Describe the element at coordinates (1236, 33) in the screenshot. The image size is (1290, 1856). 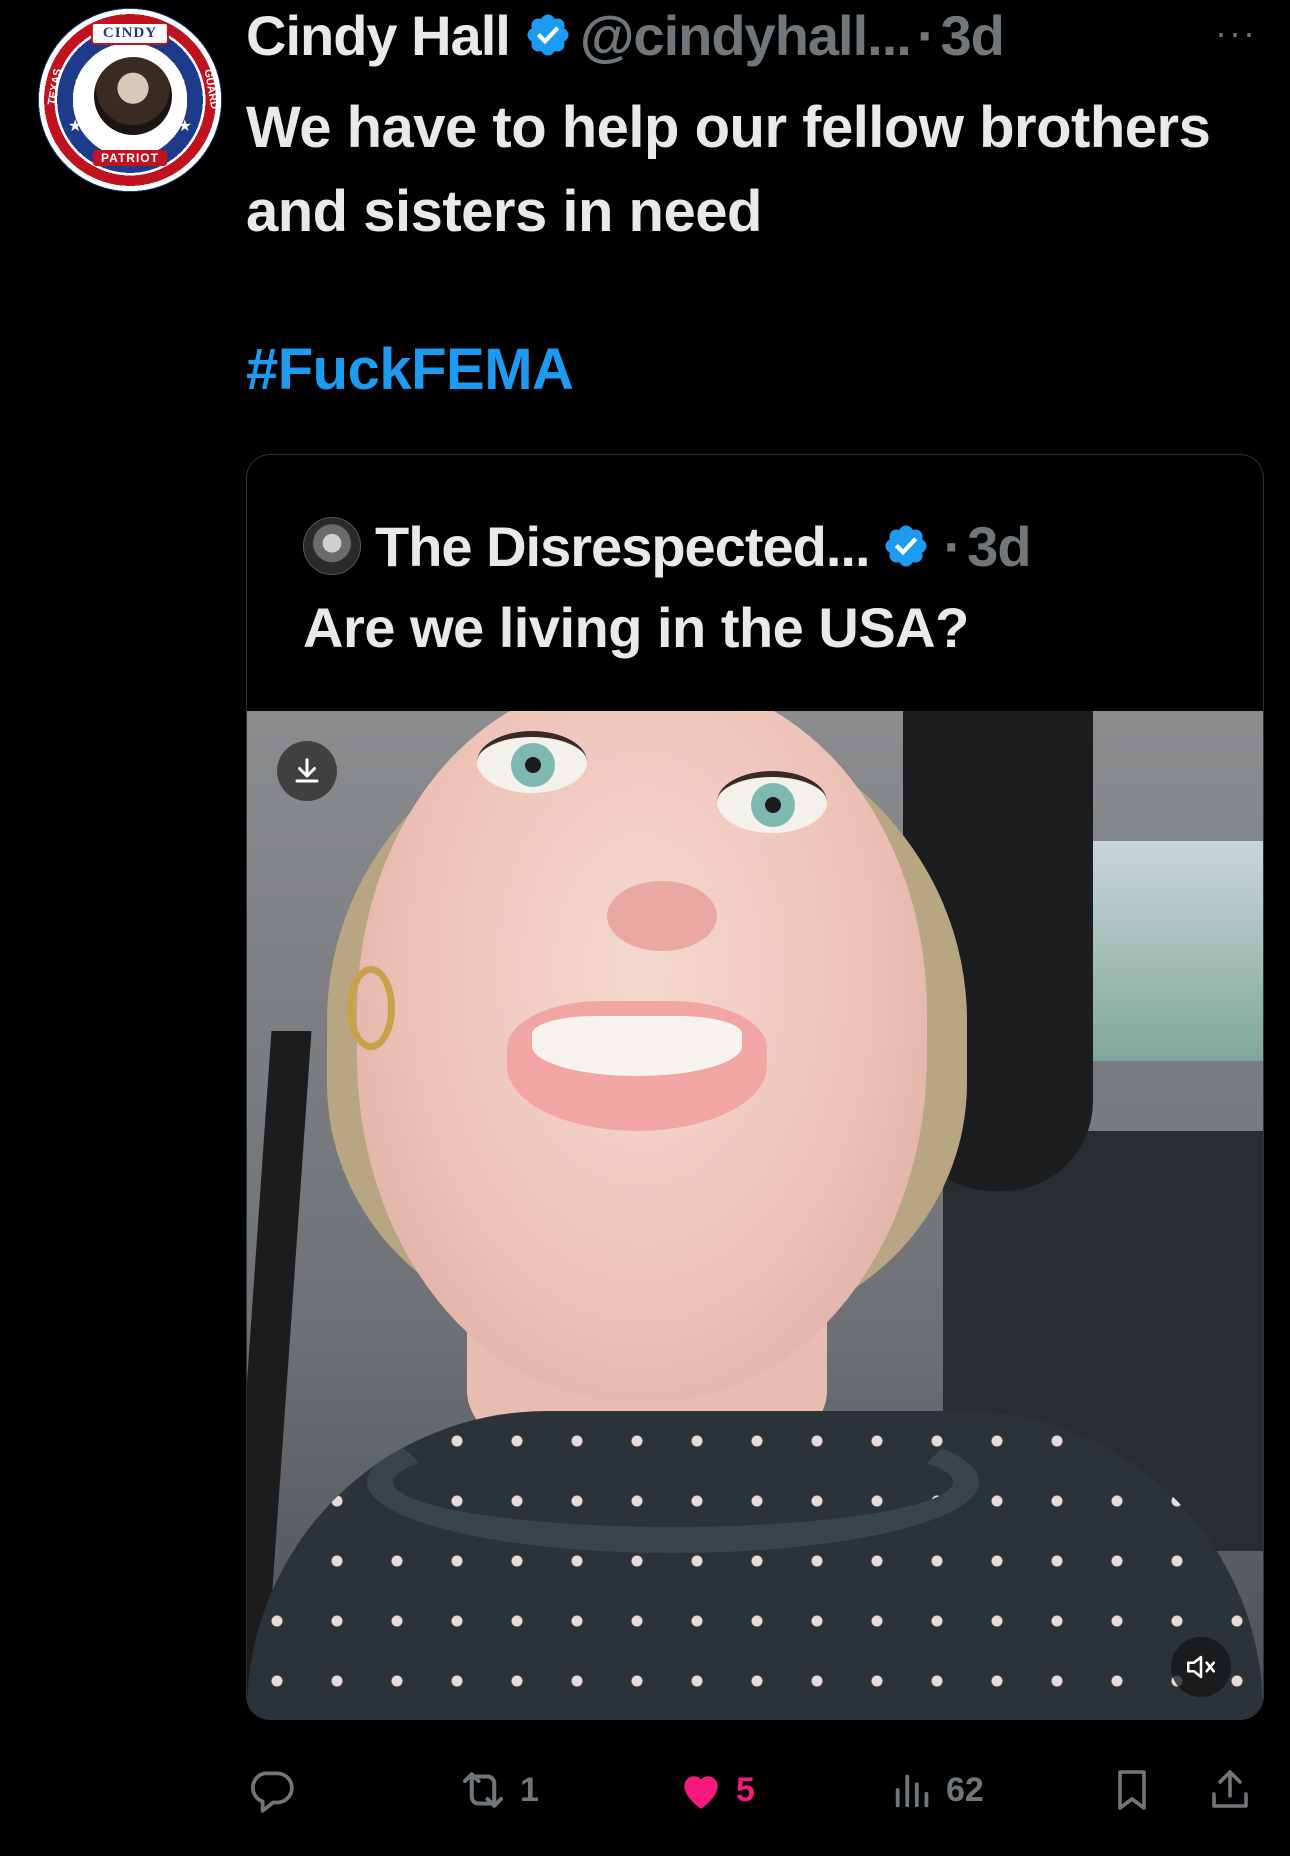
I see `more-options-icon: ···` at that location.